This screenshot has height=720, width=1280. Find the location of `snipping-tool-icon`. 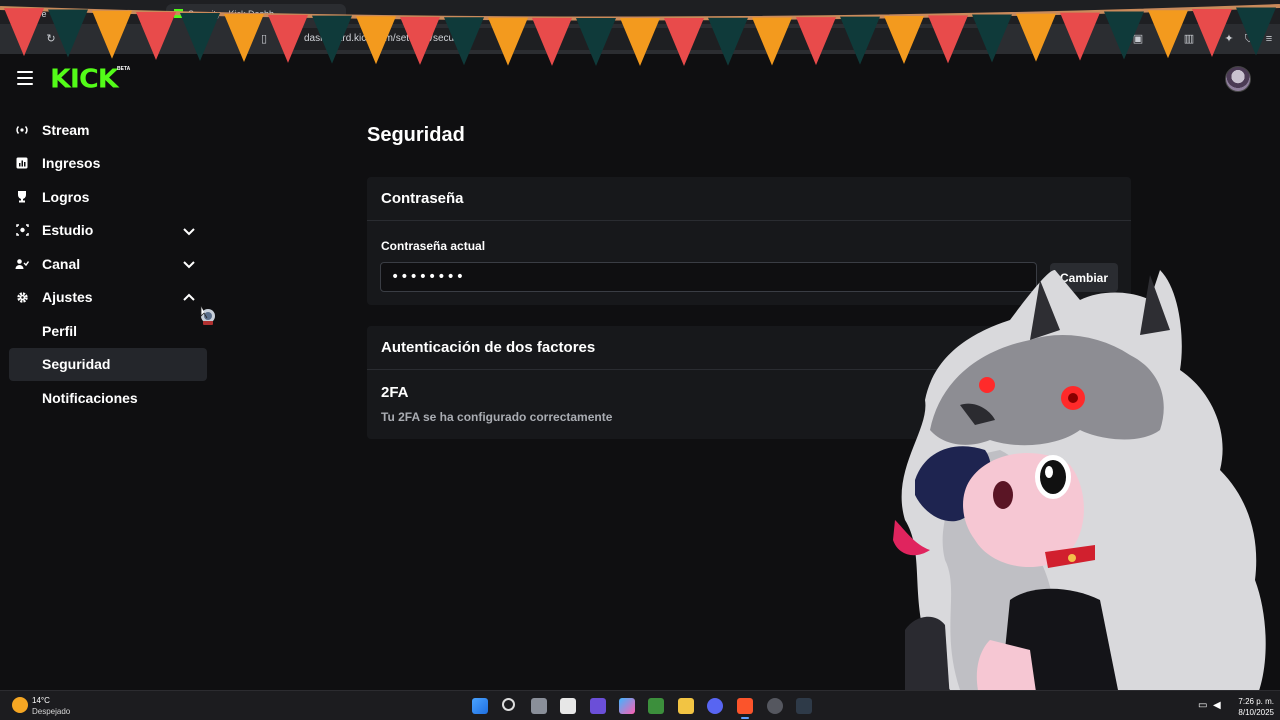

snipping-tool-icon is located at coordinates (568, 706).